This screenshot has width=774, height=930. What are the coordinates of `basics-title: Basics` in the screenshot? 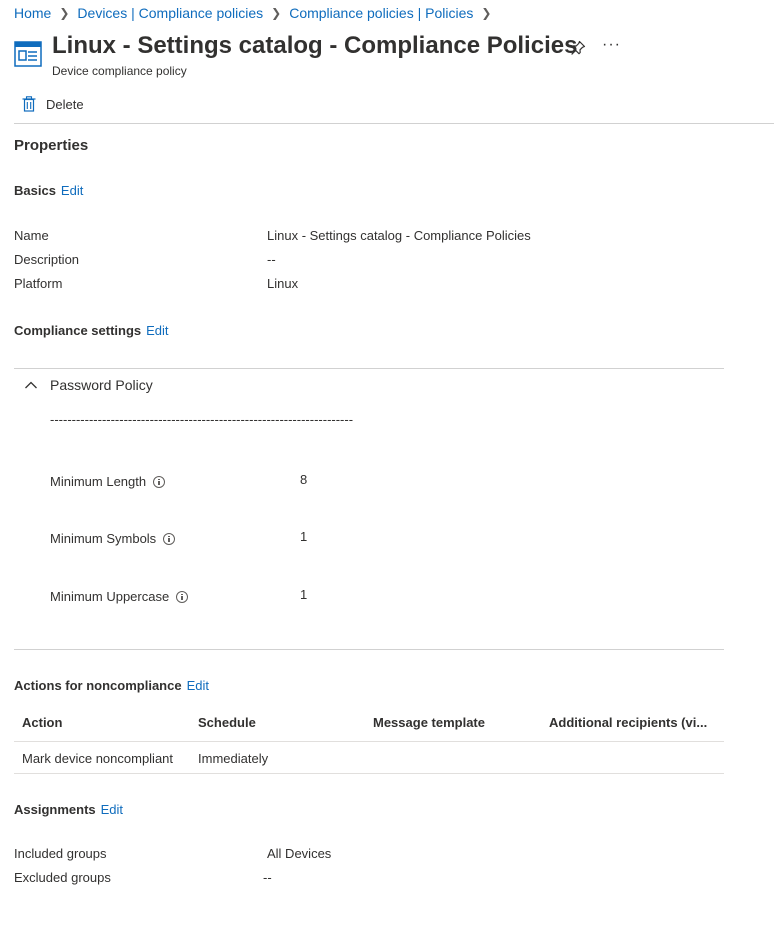 It's located at (35, 190).